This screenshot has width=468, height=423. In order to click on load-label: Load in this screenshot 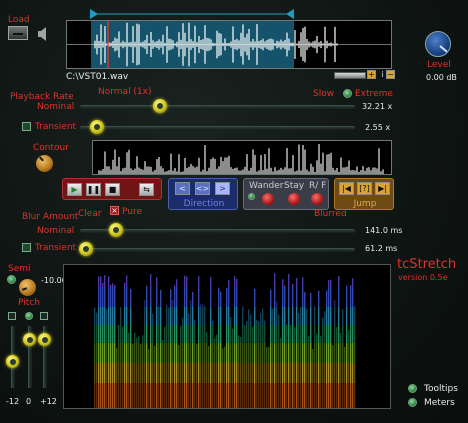, I will do `click(19, 20)`.